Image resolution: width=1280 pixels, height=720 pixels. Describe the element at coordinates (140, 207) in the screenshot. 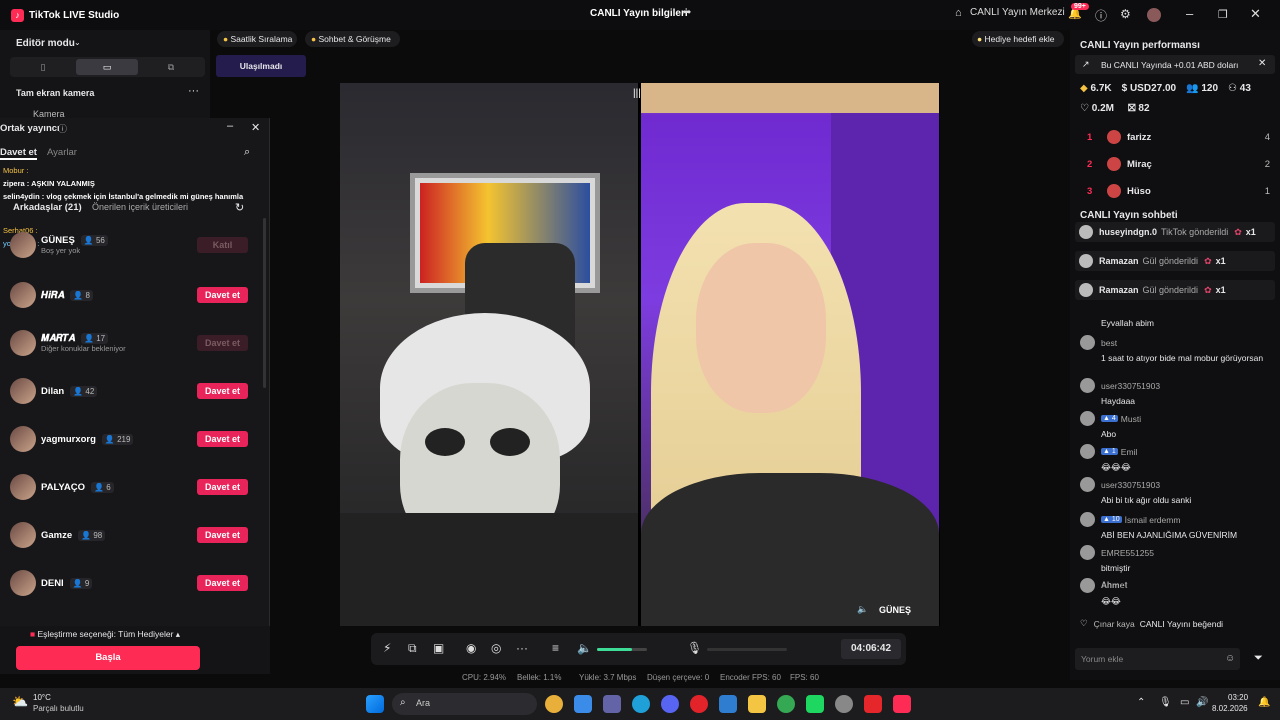

I see `suggested-tab: Önerilen içerik üreticileri` at that location.